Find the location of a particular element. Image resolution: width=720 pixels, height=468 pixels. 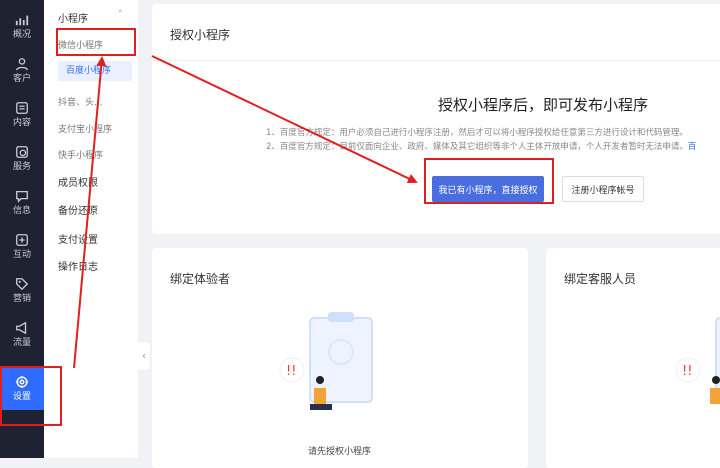

chevron-left-icon: ‹ is located at coordinates (144, 356).